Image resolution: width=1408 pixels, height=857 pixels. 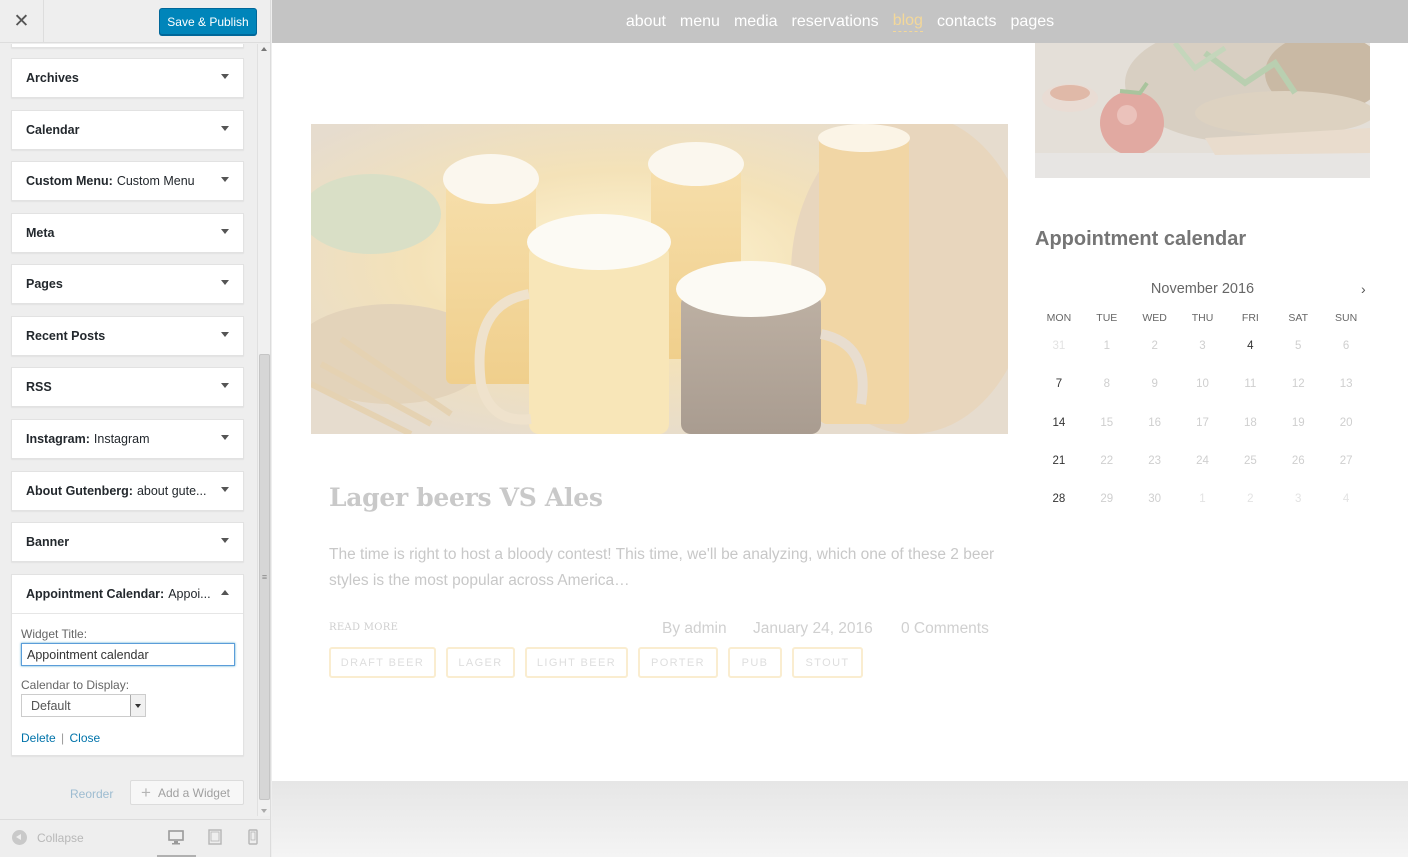 I want to click on widget-title-label: Widget Title:, so click(x=54, y=634).